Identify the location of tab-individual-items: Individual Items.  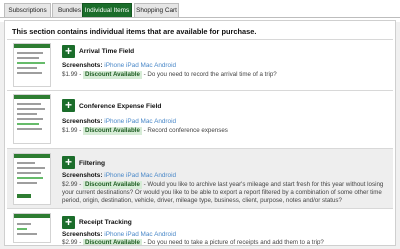
(107, 10).